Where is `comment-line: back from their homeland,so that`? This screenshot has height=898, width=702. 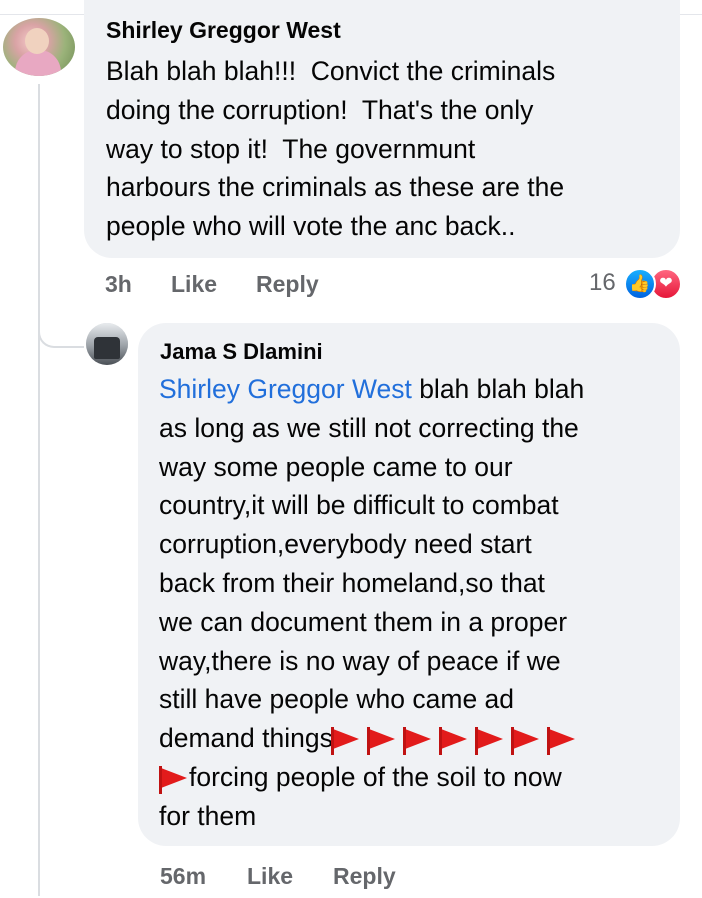 comment-line: back from their homeland,so that is located at coordinates (352, 582).